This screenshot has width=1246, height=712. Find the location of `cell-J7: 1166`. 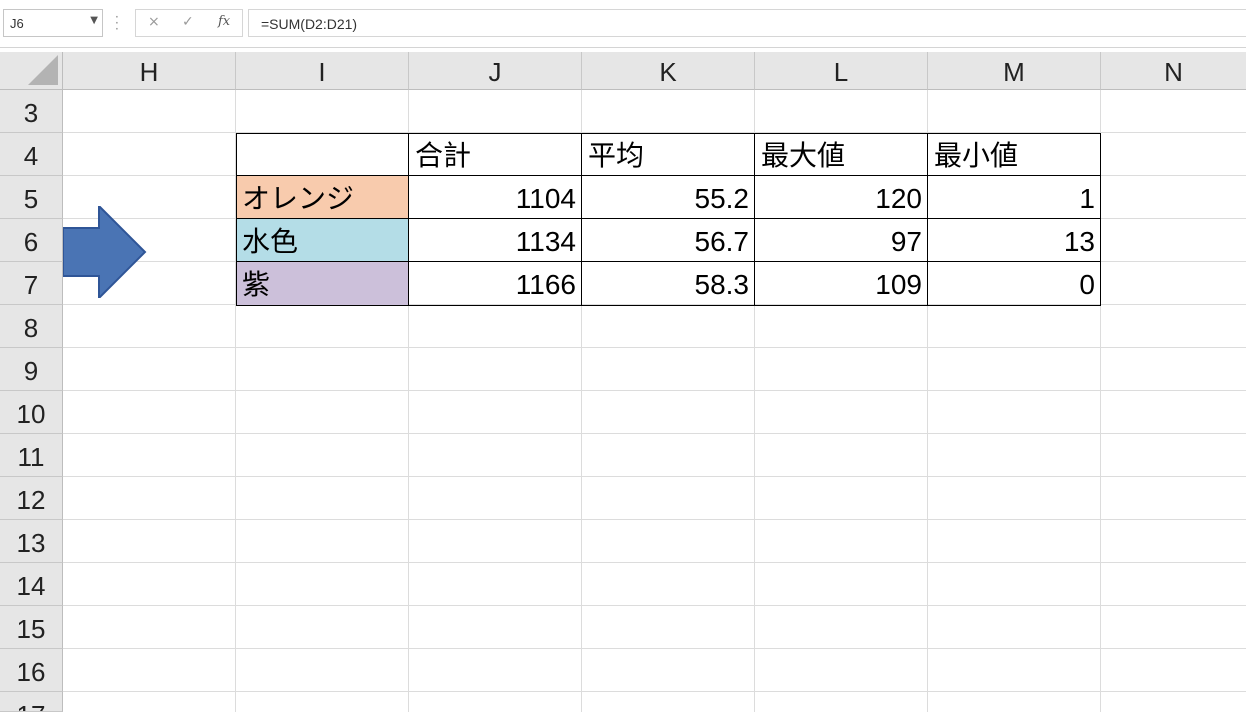

cell-J7: 1166 is located at coordinates (495, 283).